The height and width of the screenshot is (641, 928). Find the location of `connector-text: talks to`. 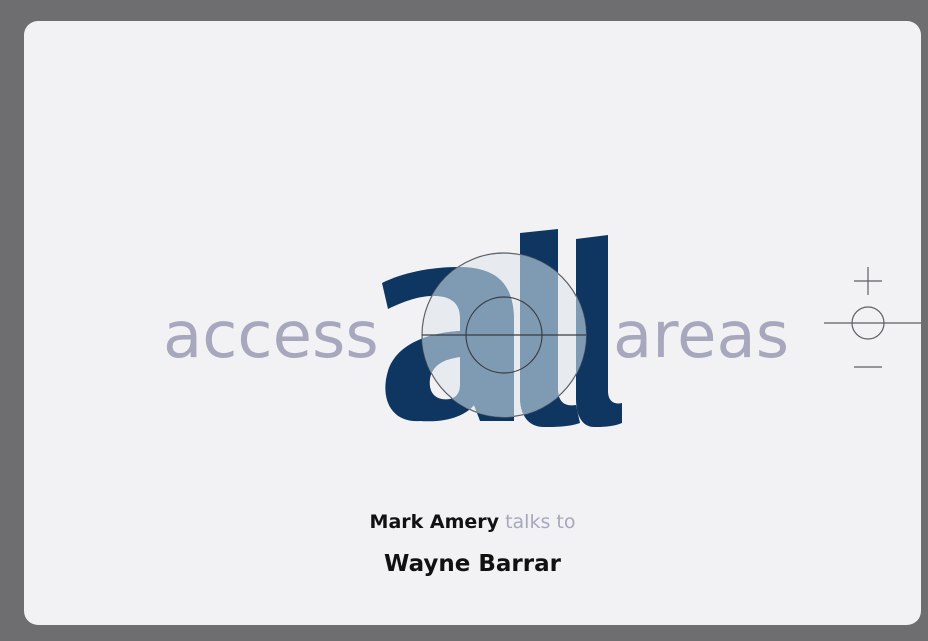

connector-text: talks to is located at coordinates (540, 522).